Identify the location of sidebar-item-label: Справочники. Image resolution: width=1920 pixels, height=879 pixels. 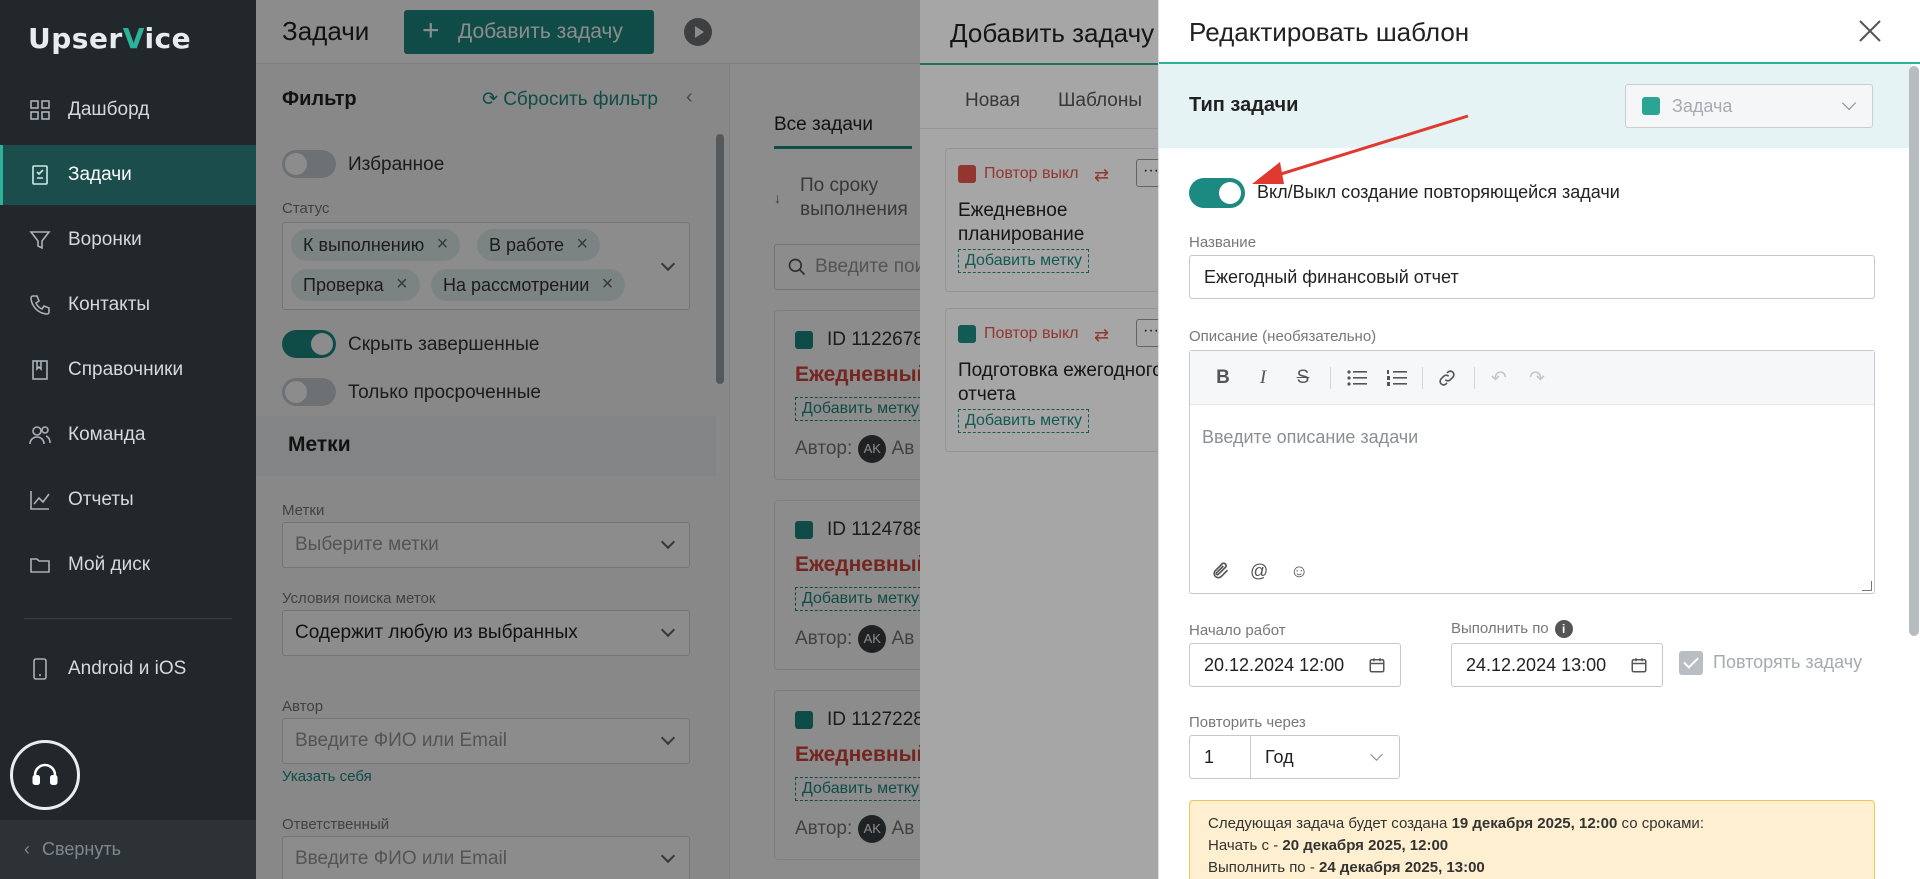
(126, 369).